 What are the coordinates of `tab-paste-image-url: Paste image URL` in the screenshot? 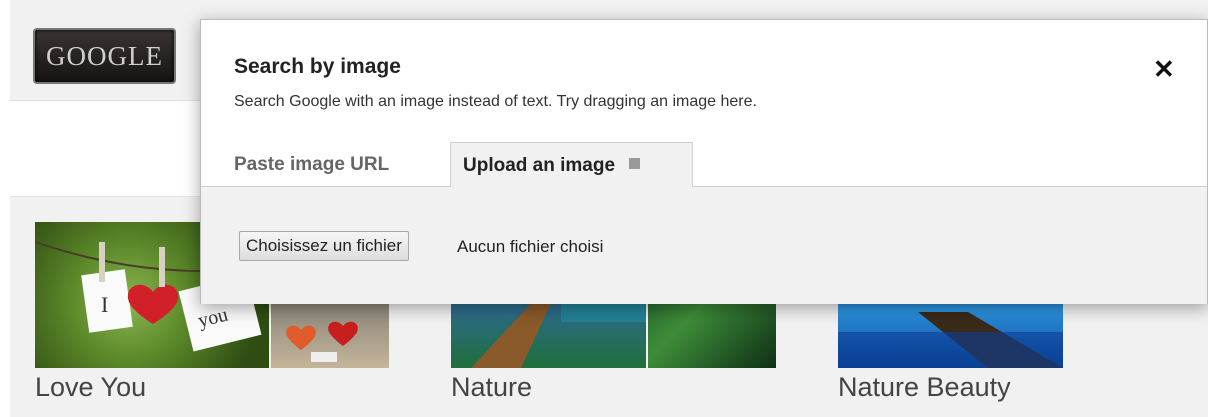 It's located at (311, 164).